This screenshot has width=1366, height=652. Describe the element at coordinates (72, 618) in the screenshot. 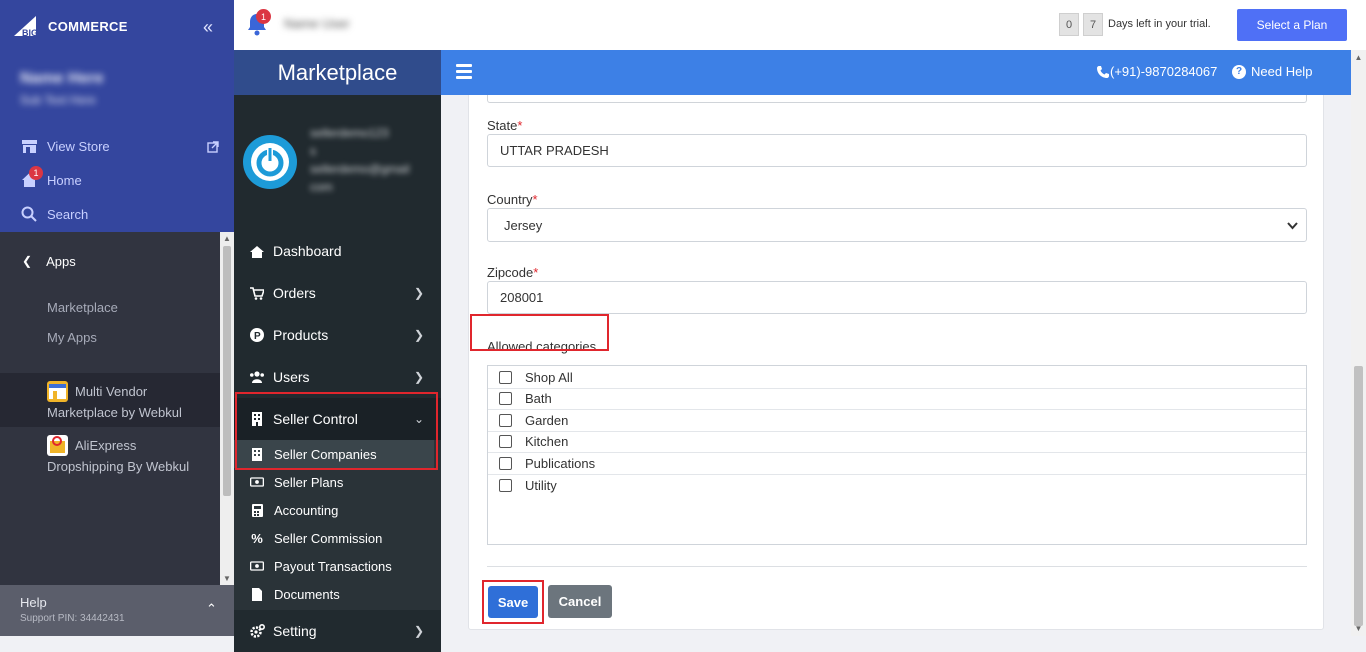

I see `support-pin: Support PIN: 34442431` at that location.